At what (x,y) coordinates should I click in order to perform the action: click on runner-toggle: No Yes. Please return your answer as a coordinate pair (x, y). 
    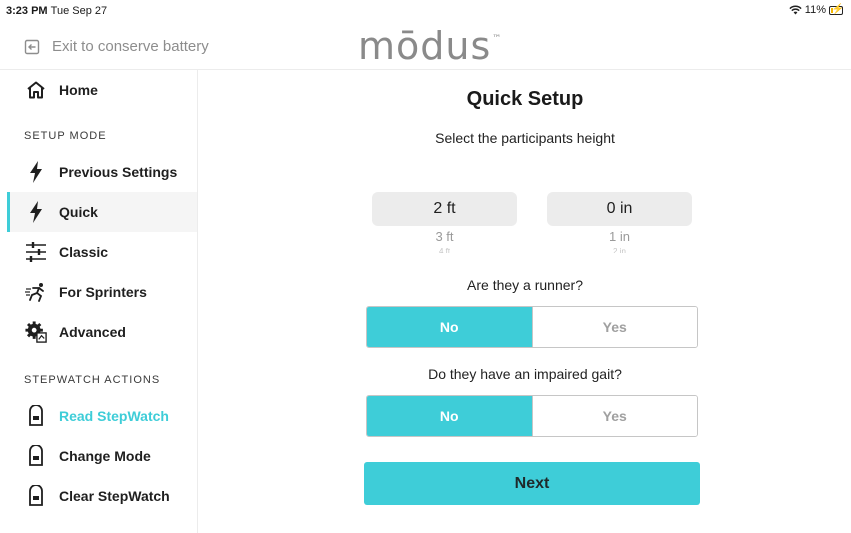
    Looking at the image, I should click on (532, 327).